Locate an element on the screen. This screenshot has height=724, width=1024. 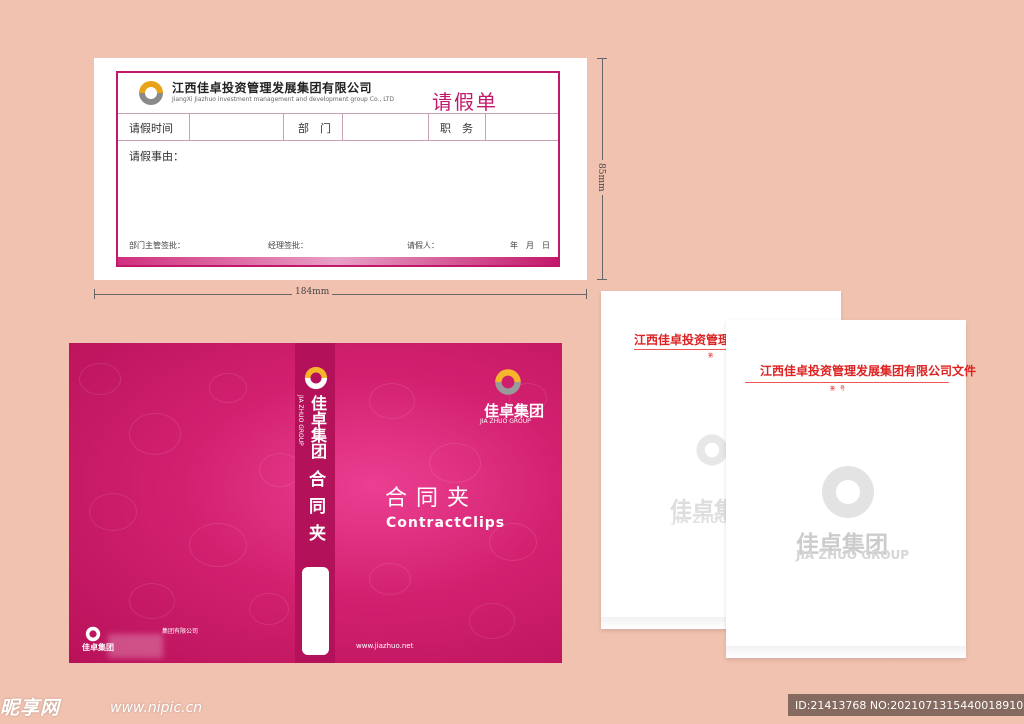
letterhead-front-title: 江西佳卓投资管理发展集团有限公司文件 is located at coordinates (868, 371).